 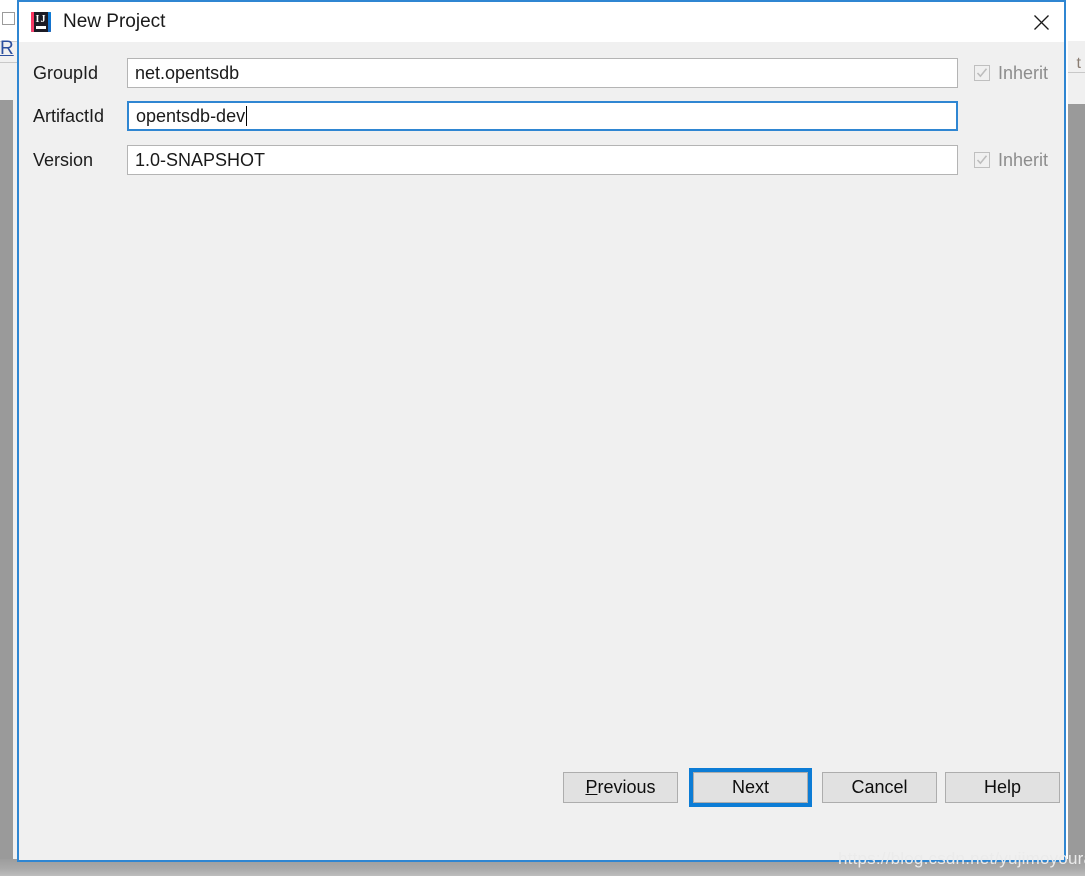 I want to click on artifactid-label: ArtifactId, so click(x=69, y=115).